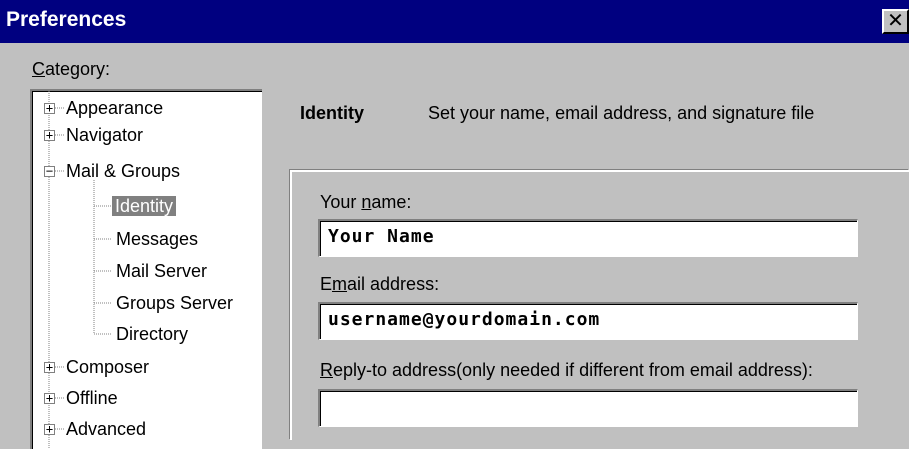 This screenshot has width=909, height=449. What do you see at coordinates (66, 19) in the screenshot?
I see `window-title: Preferences` at bounding box center [66, 19].